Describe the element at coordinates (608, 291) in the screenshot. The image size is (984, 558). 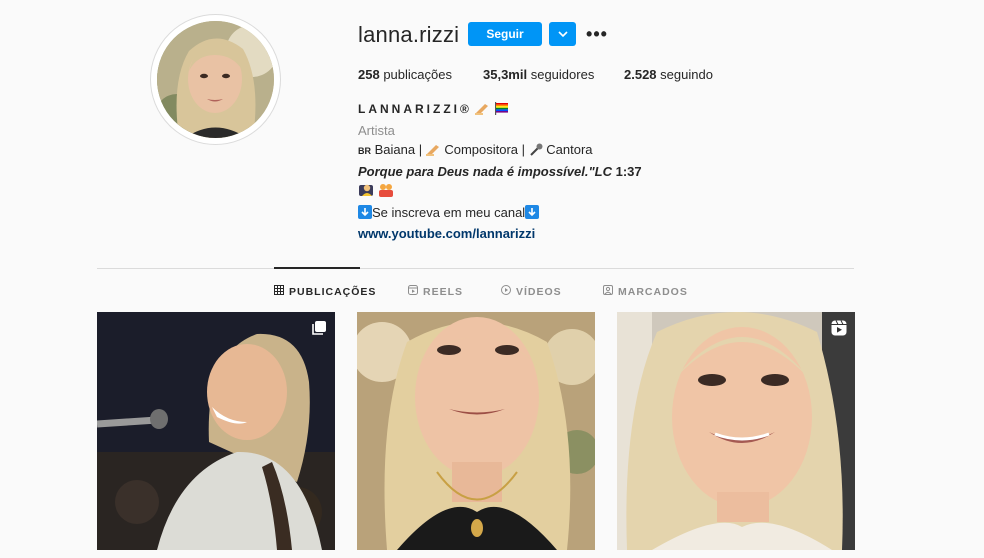
I see `tagged-icon` at that location.